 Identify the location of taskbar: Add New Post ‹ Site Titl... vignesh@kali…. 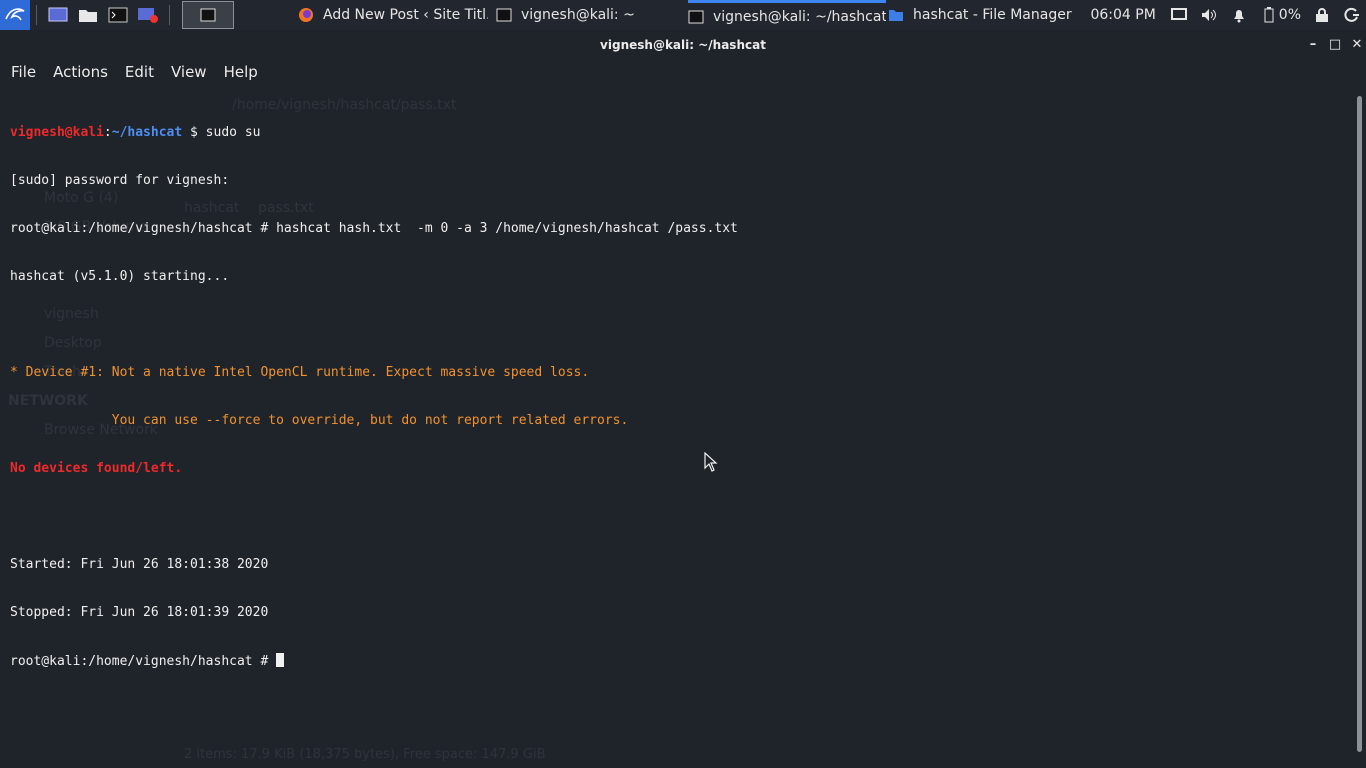
(683, 15).